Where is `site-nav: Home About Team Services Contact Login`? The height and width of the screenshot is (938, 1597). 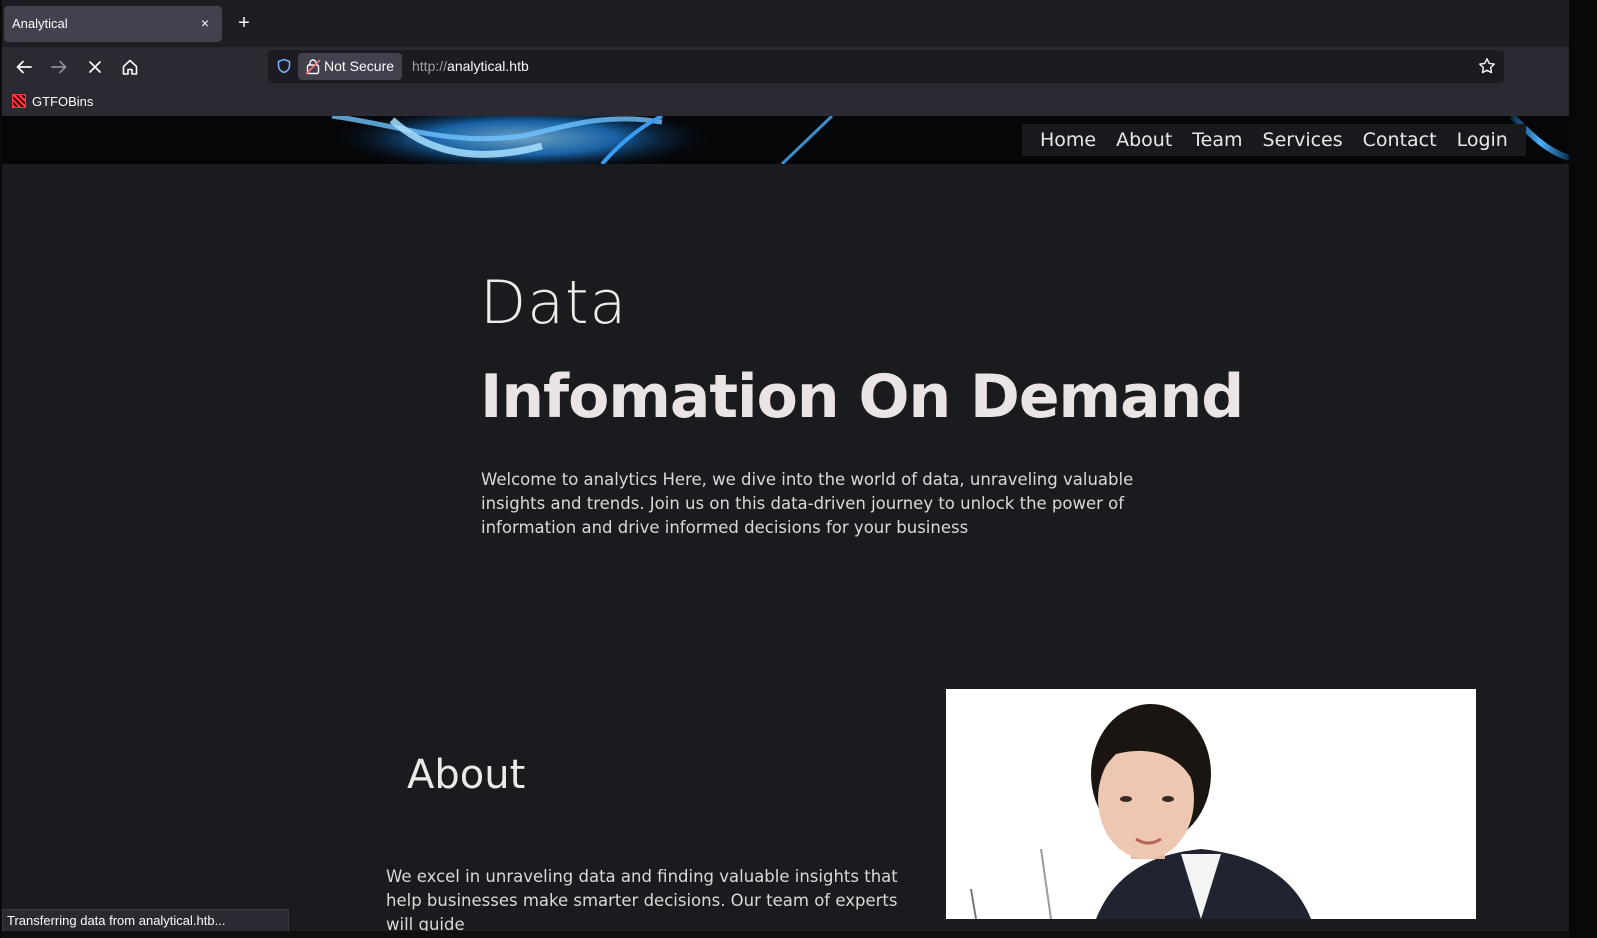
site-nav: Home About Team Services Contact Login is located at coordinates (1274, 140).